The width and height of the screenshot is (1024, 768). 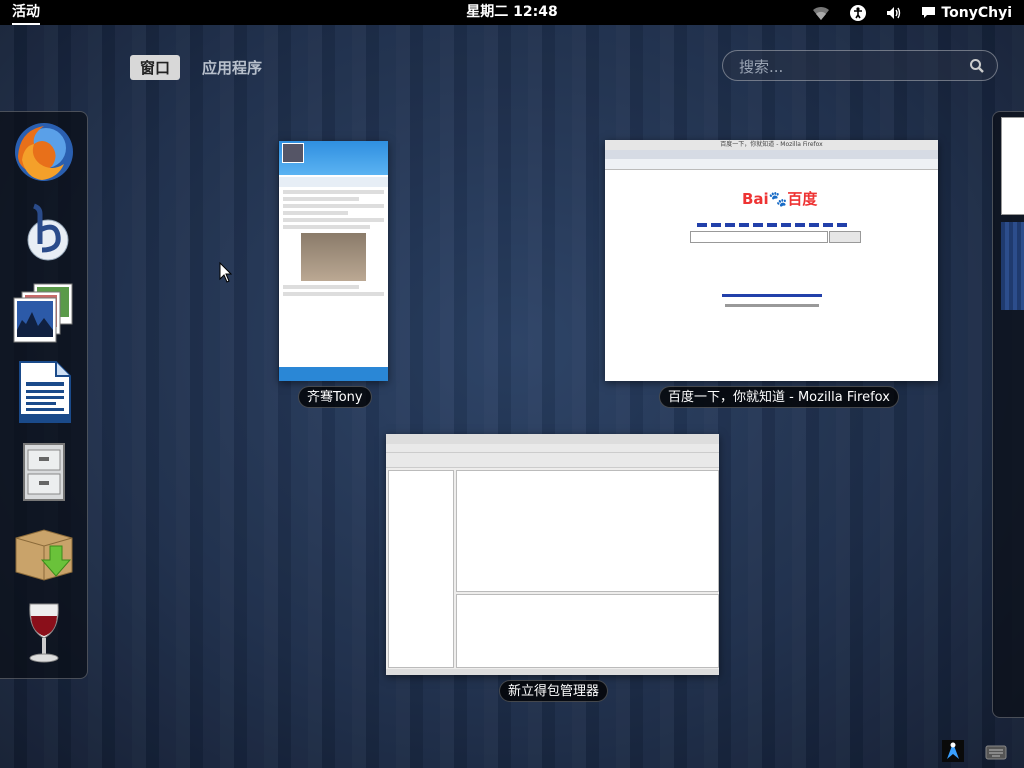 I want to click on window-thumbnail-qq, so click(x=333, y=261).